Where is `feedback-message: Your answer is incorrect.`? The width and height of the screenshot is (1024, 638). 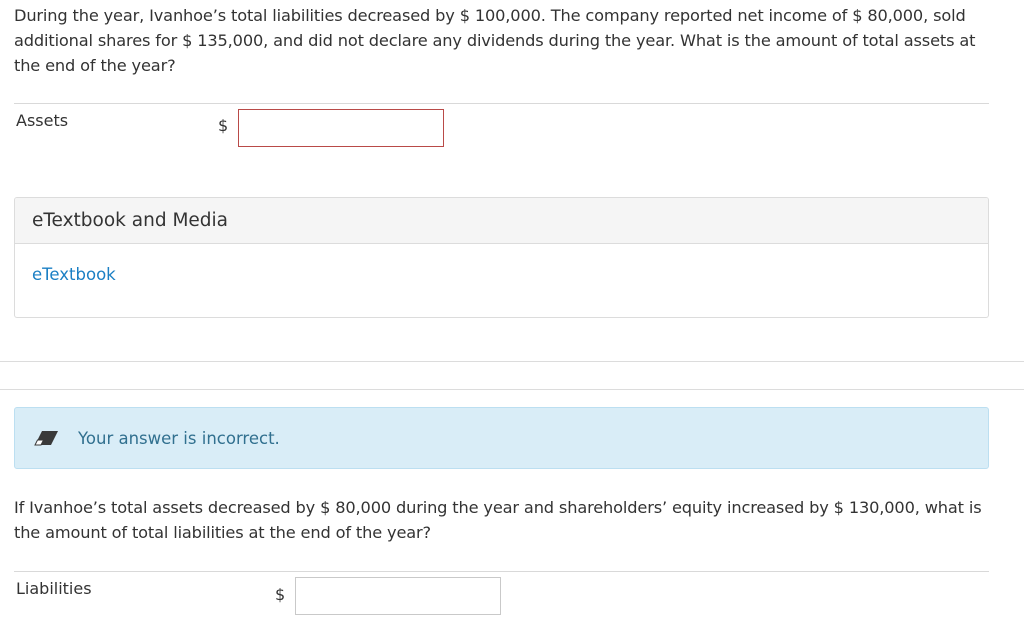
feedback-message: Your answer is incorrect. is located at coordinates (179, 438).